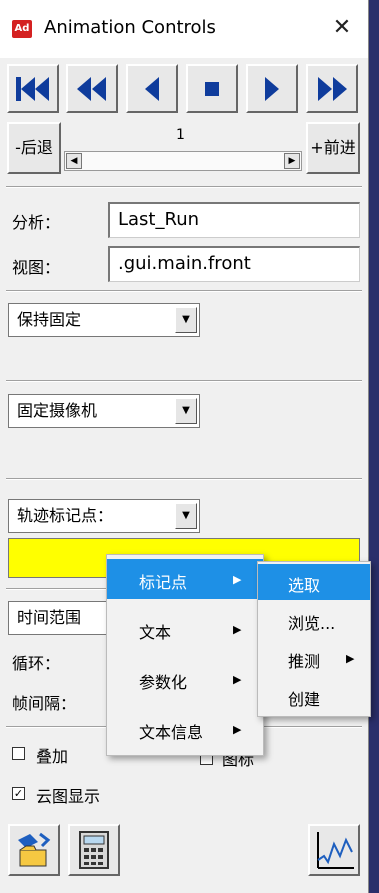 This screenshot has width=379, height=893. Describe the element at coordinates (36, 663) in the screenshot. I see `loop-label: 循环：` at that location.